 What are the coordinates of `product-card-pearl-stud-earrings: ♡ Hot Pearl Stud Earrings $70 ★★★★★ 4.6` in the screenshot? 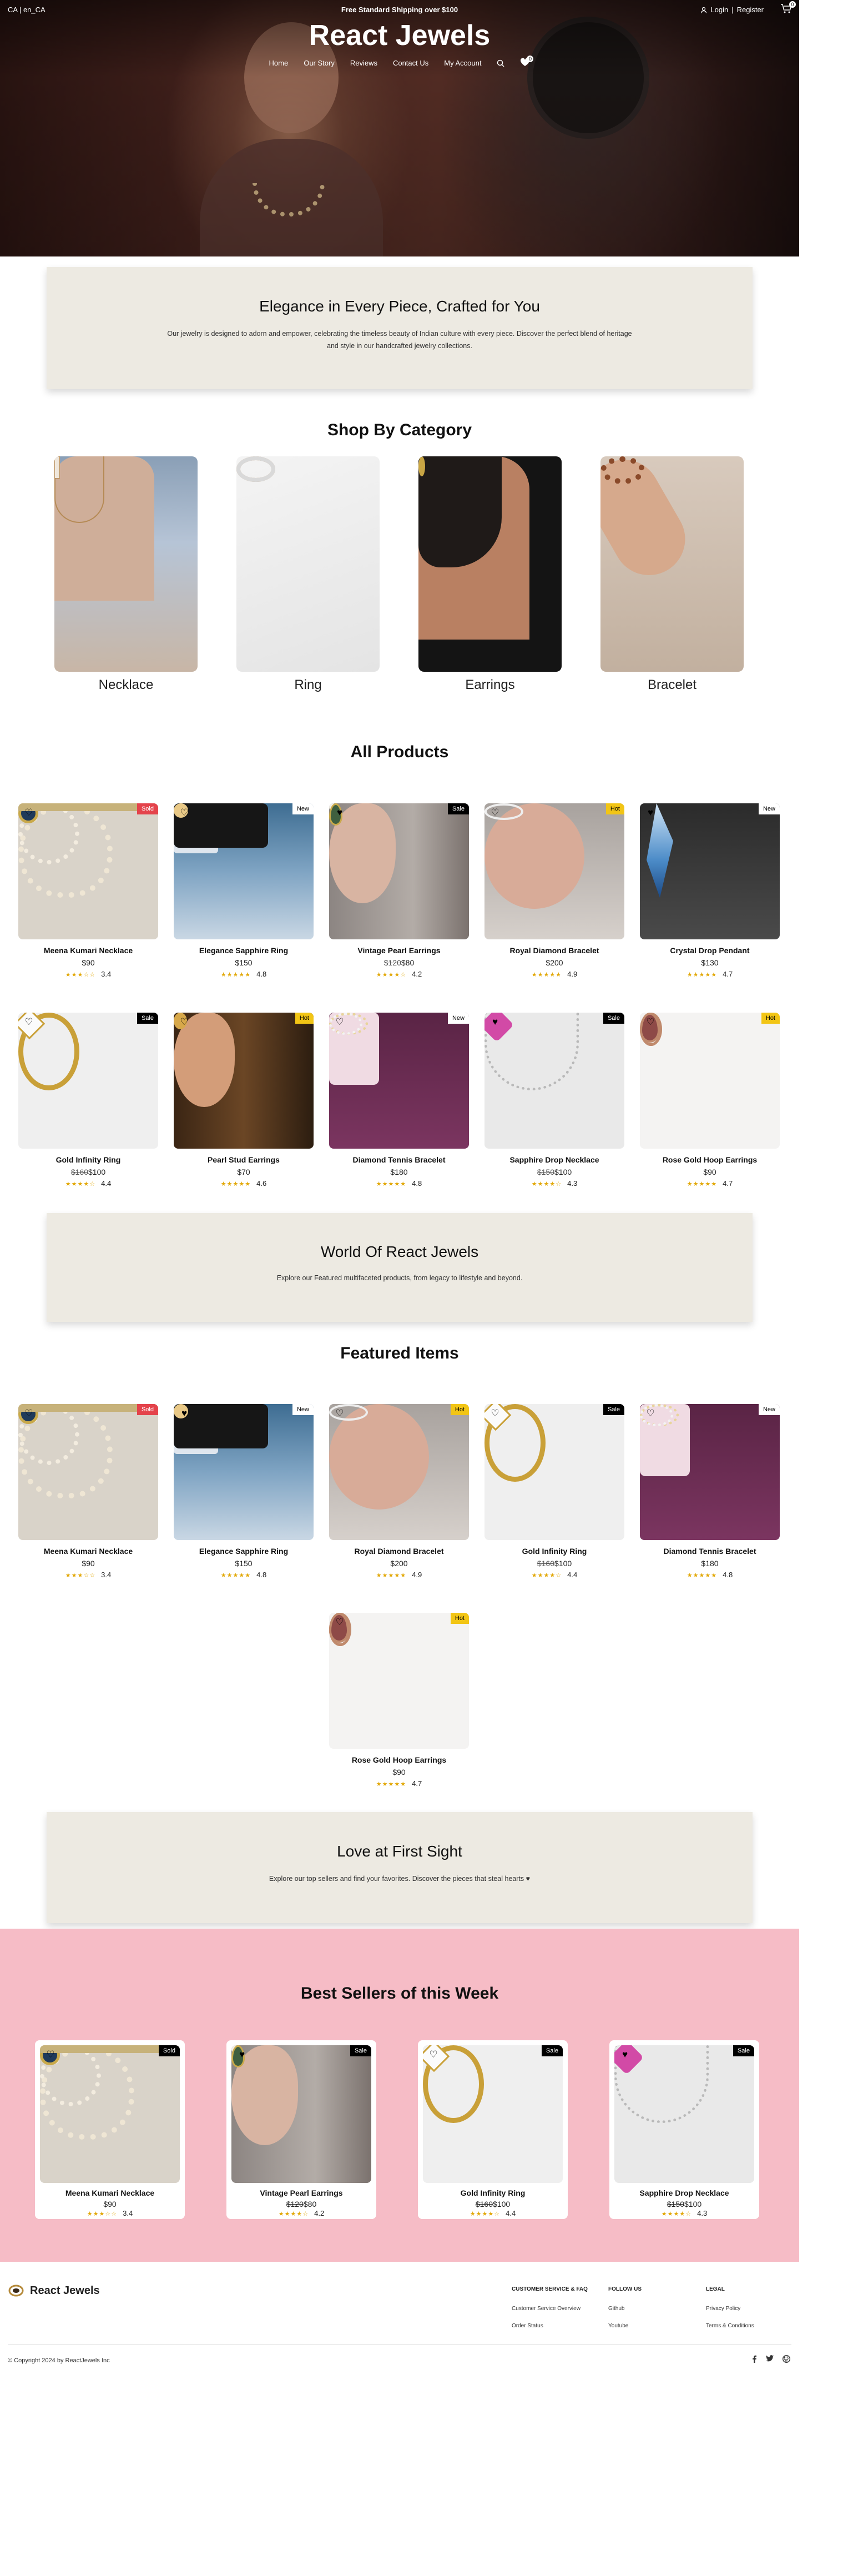 It's located at (244, 1100).